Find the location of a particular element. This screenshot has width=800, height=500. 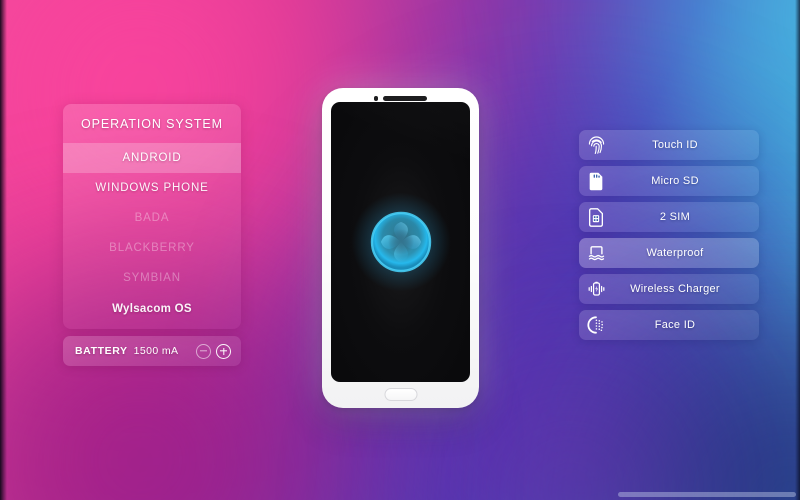

feature-2-sim: 2 SIM is located at coordinates (669, 217).